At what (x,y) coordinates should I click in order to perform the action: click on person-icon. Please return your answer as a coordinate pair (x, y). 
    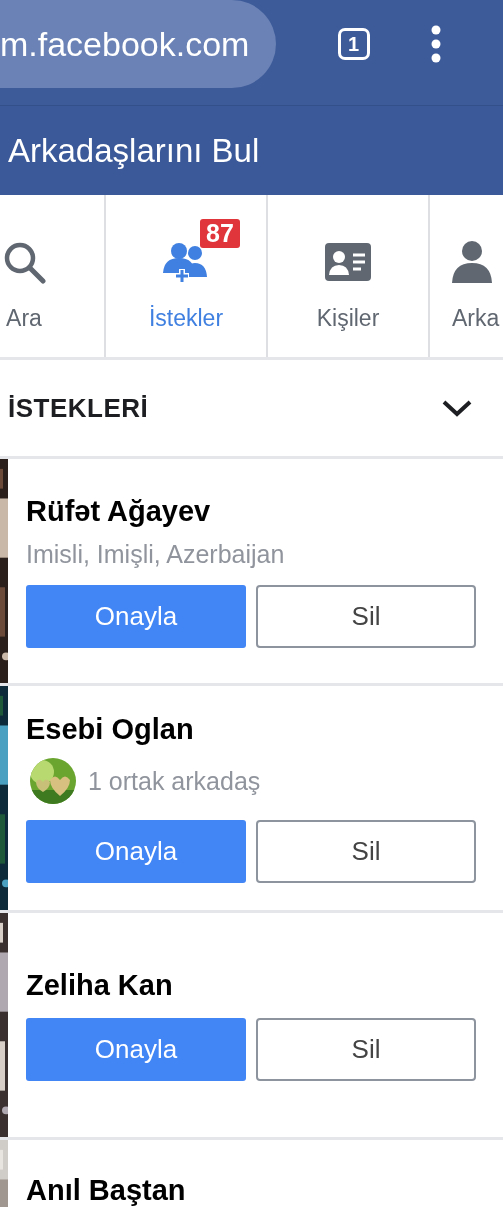
    Looking at the image, I should click on (472, 261).